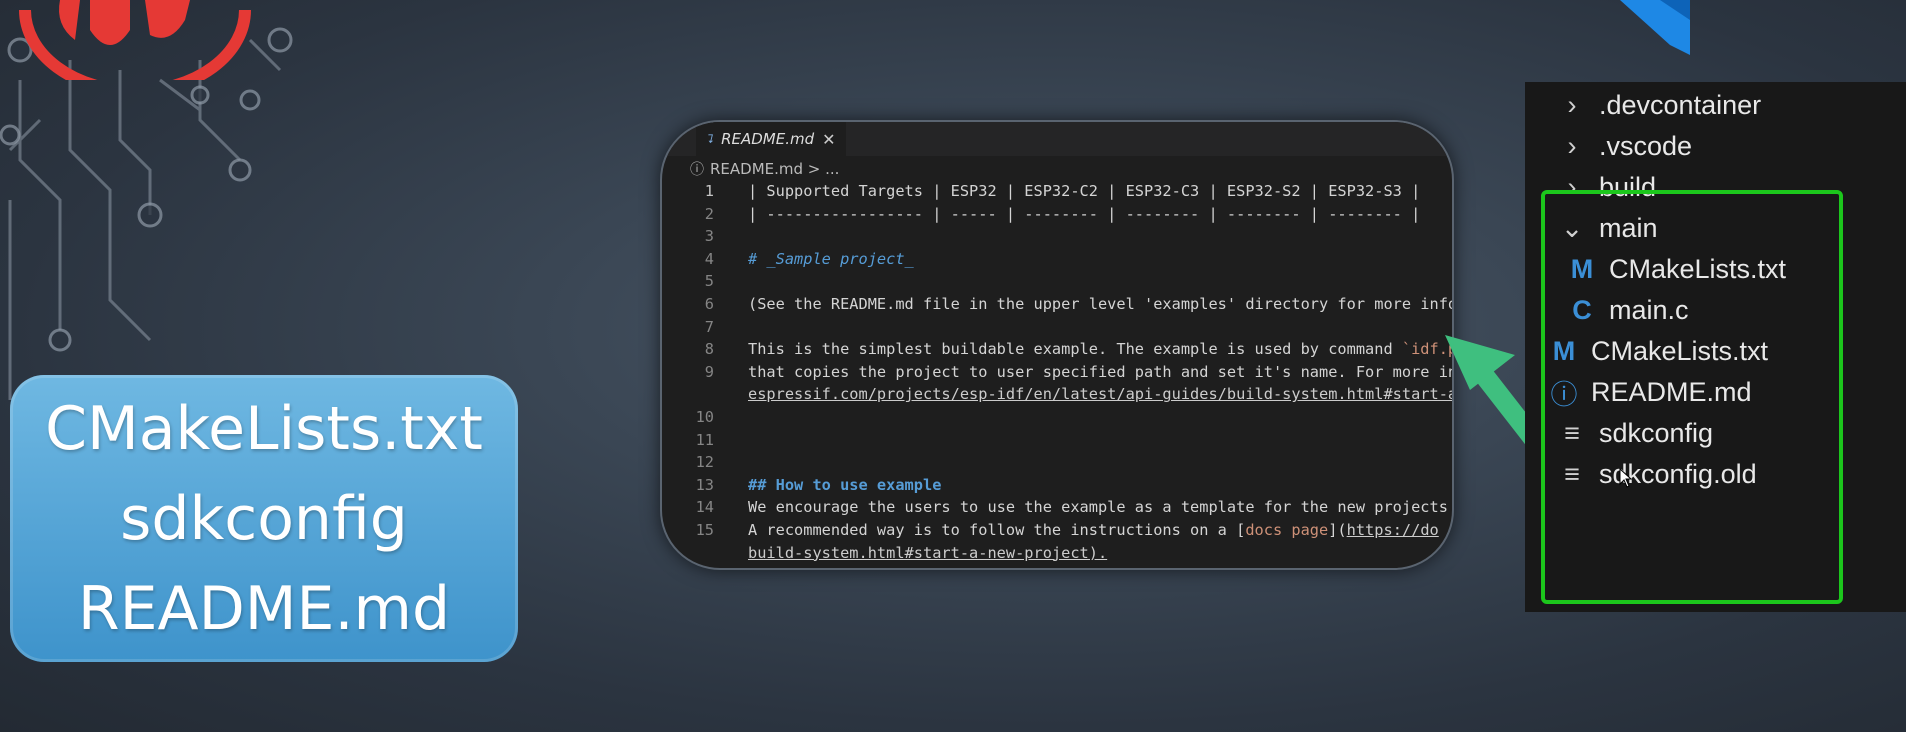 This screenshot has height=732, width=1906. Describe the element at coordinates (697, 170) in the screenshot. I see `info-icon: ⓘ` at that location.